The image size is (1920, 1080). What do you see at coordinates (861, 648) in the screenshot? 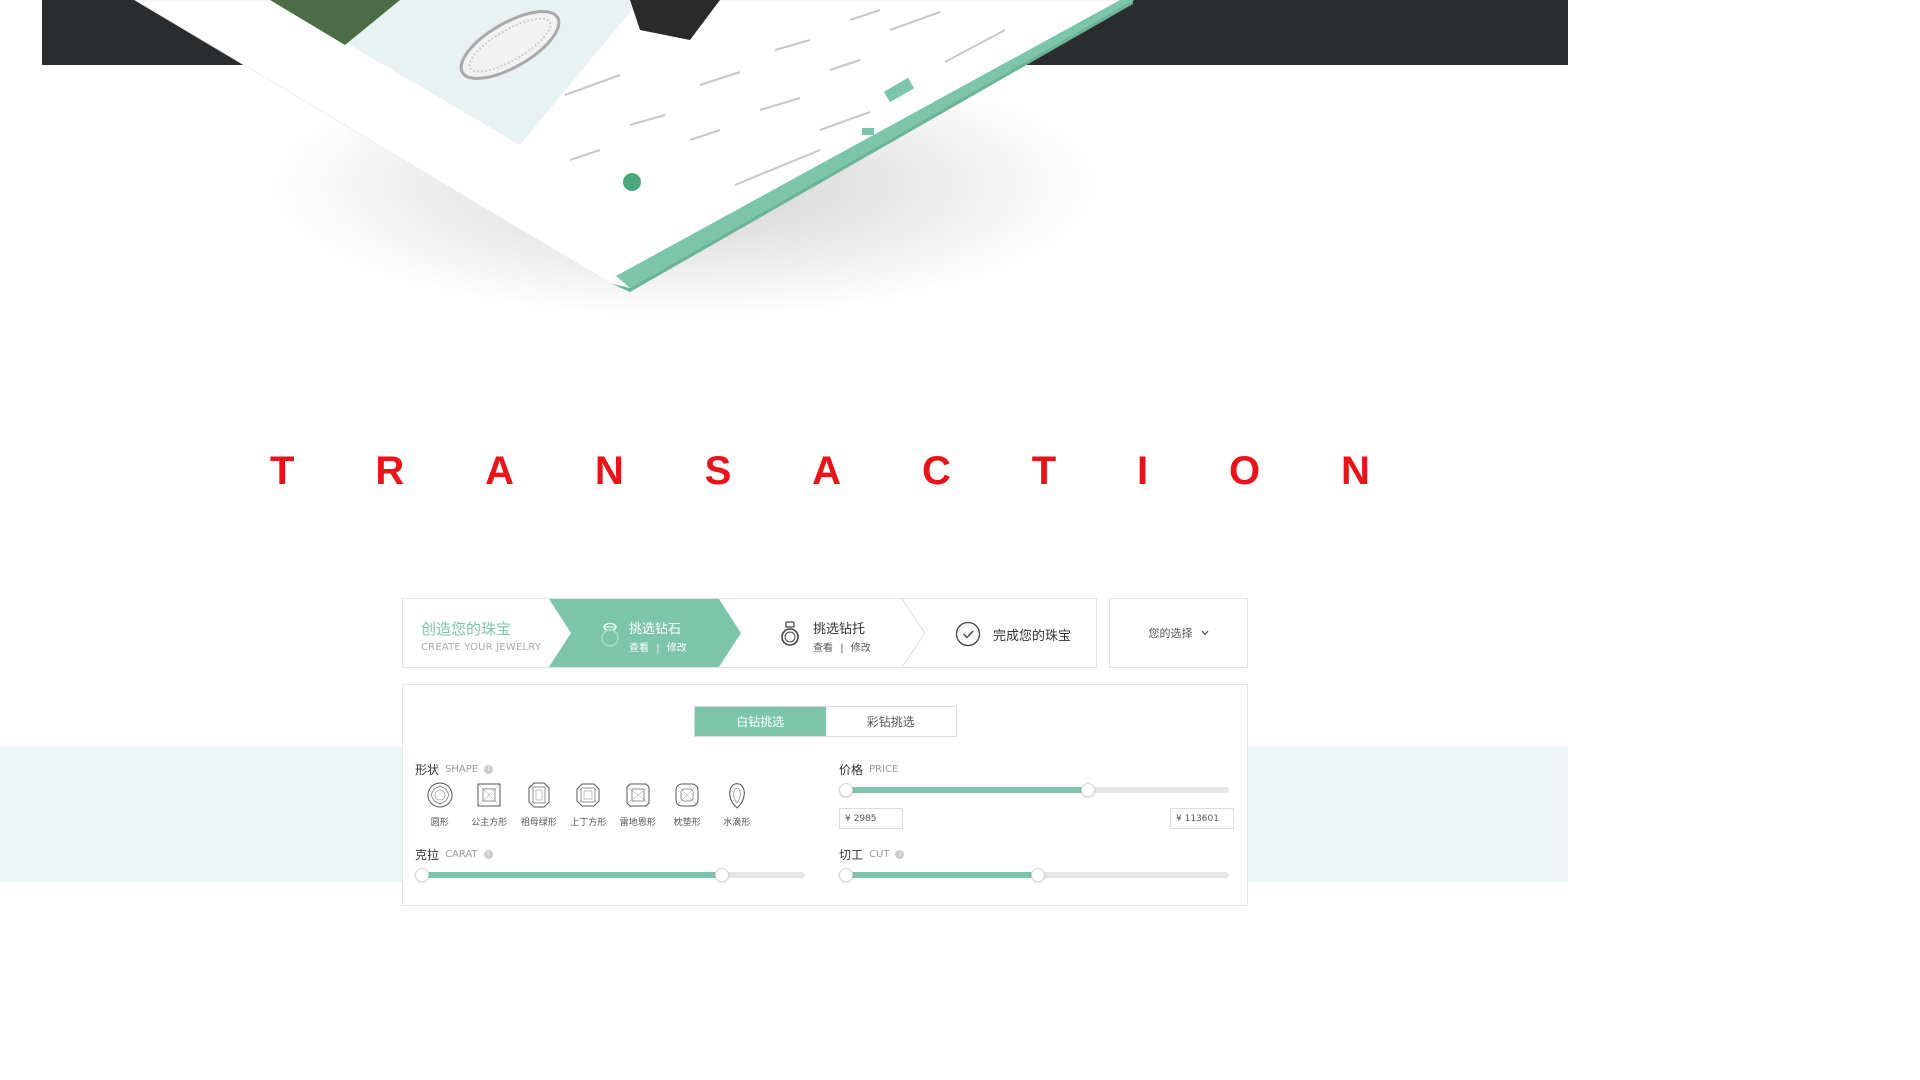
I see `step2-edit-link: 修改` at bounding box center [861, 648].